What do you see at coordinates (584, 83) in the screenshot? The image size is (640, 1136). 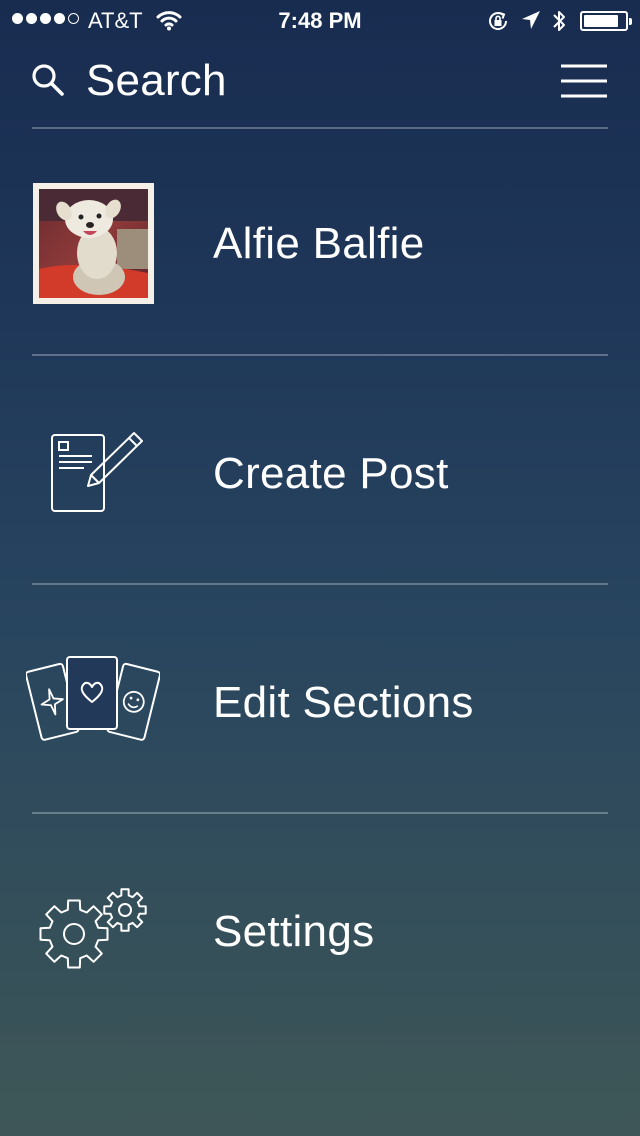 I see `hamburger-menu-icon` at bounding box center [584, 83].